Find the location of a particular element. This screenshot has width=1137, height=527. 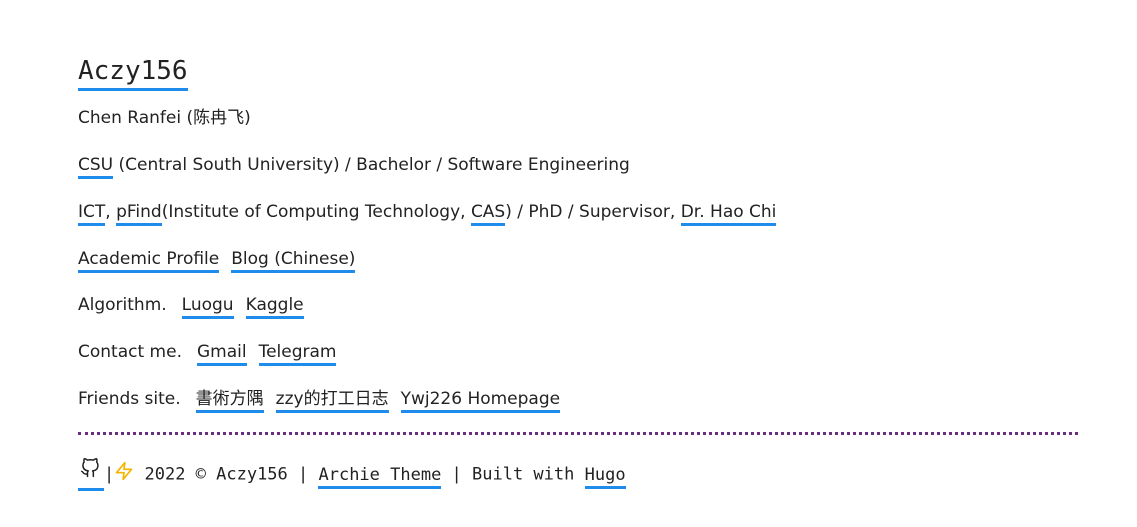

friend-site-3-link: Ywj226 Homepage is located at coordinates (480, 401).